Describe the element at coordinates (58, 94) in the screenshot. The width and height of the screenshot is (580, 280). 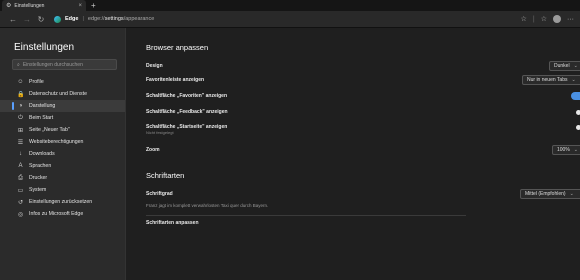
I see `sidebar-item-label: Datenschutz und Dienste` at that location.